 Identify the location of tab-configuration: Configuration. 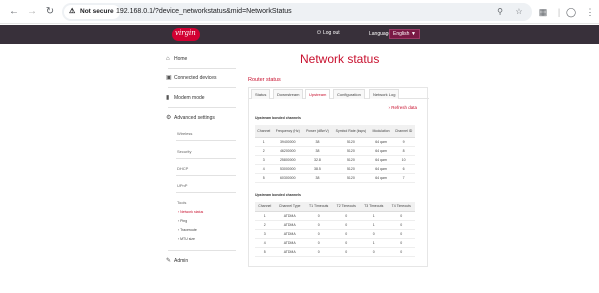
(349, 94).